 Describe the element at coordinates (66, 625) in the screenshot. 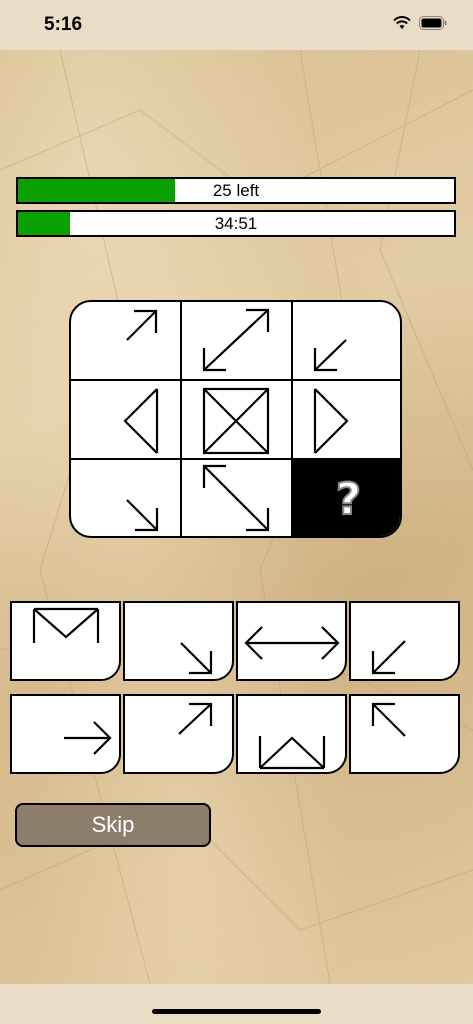

I see `envelope-shape-icon` at that location.